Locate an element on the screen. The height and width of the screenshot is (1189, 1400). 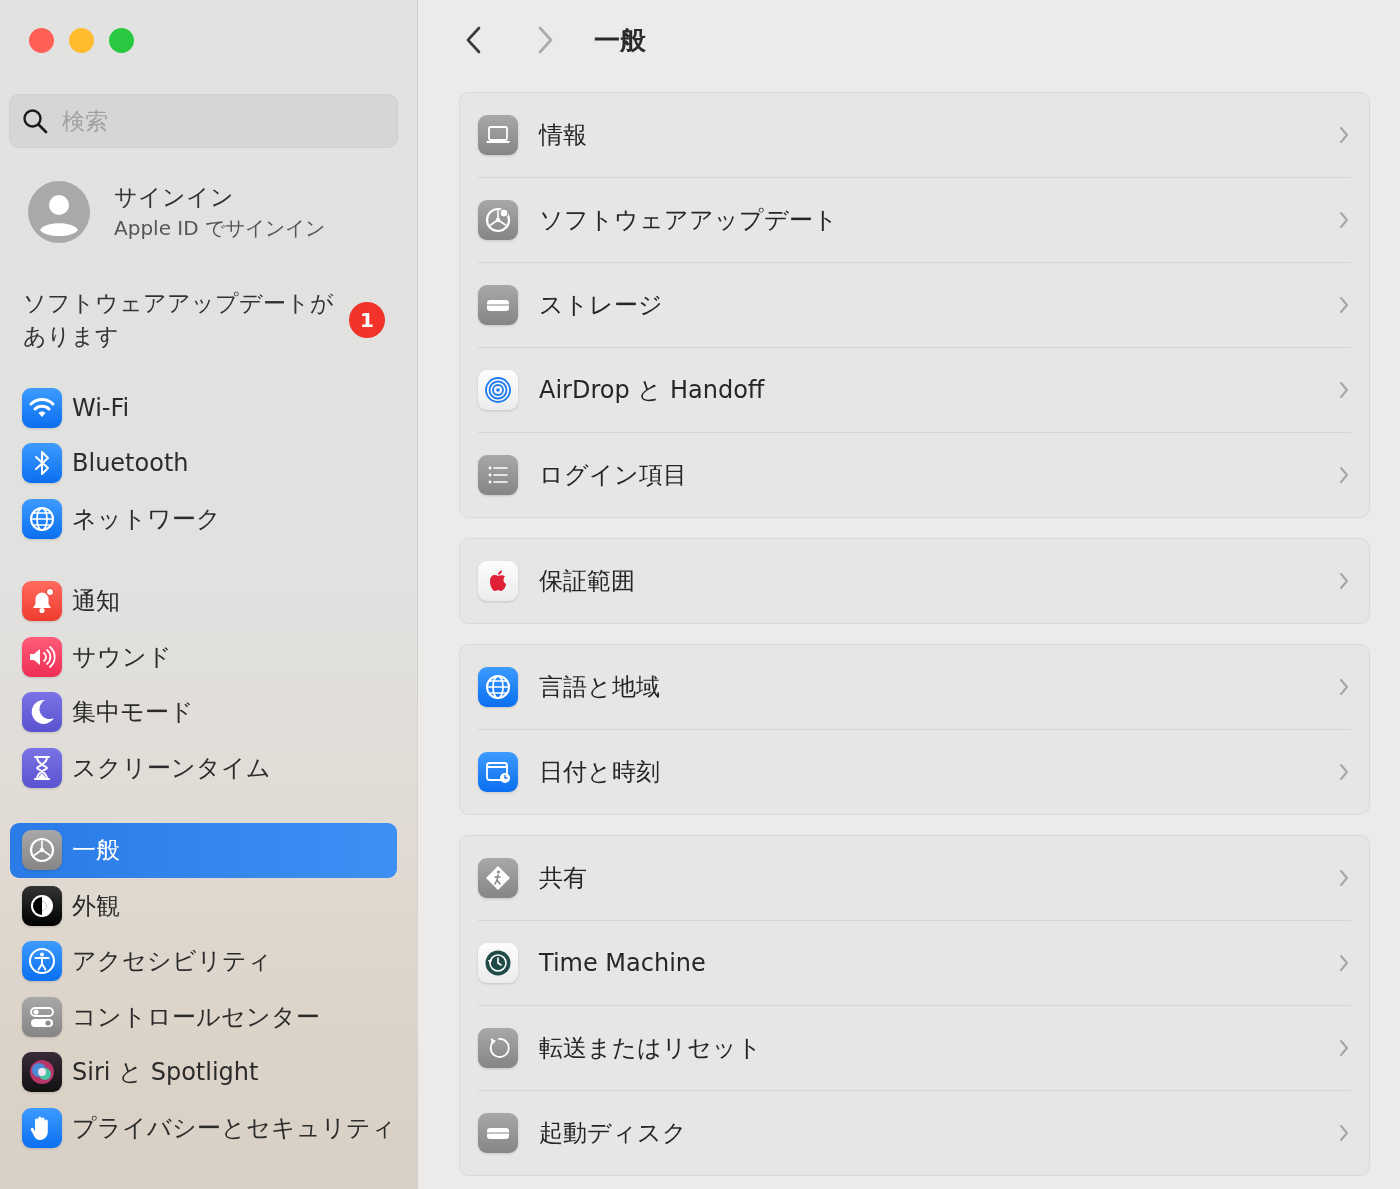
settings-row: Time Machine is located at coordinates (914, 963).